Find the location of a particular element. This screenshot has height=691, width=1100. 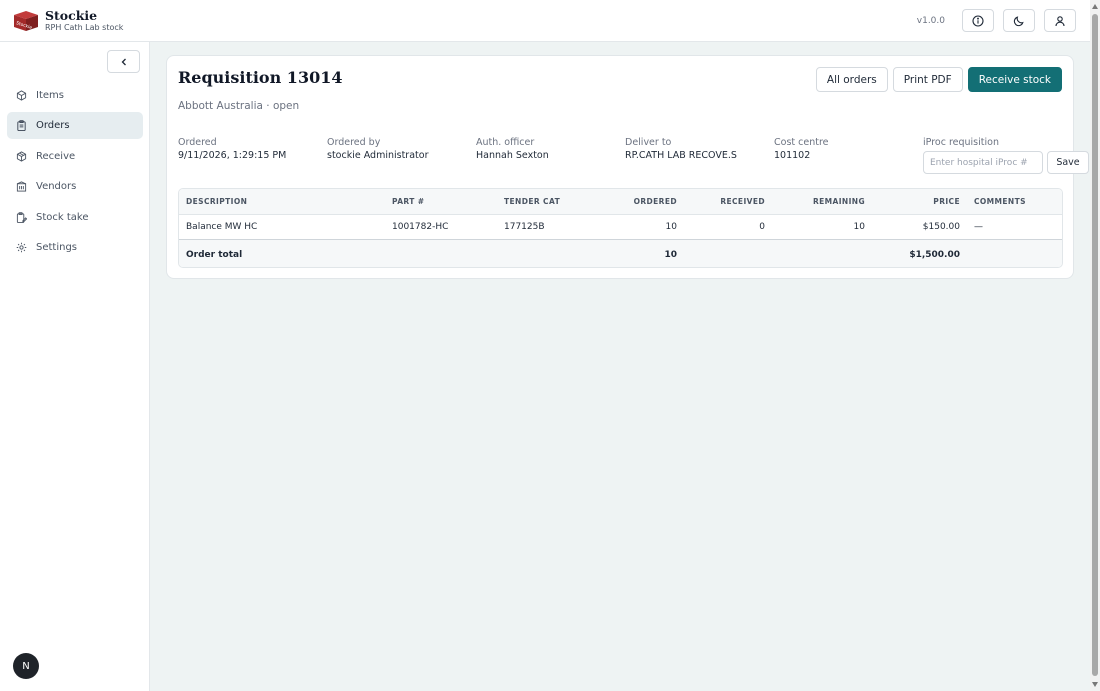

col-price: PRICE is located at coordinates (946, 201).